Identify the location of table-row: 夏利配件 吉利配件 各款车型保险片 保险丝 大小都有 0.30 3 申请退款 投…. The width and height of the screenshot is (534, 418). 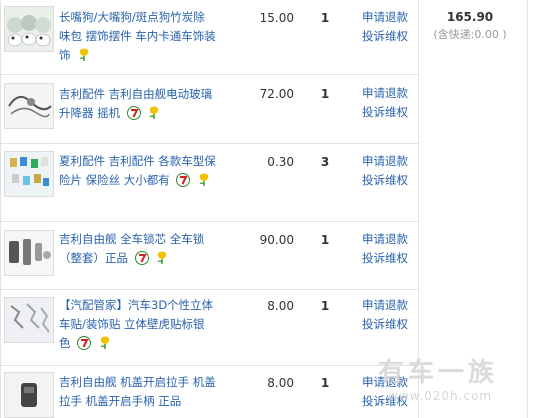
(209, 182).